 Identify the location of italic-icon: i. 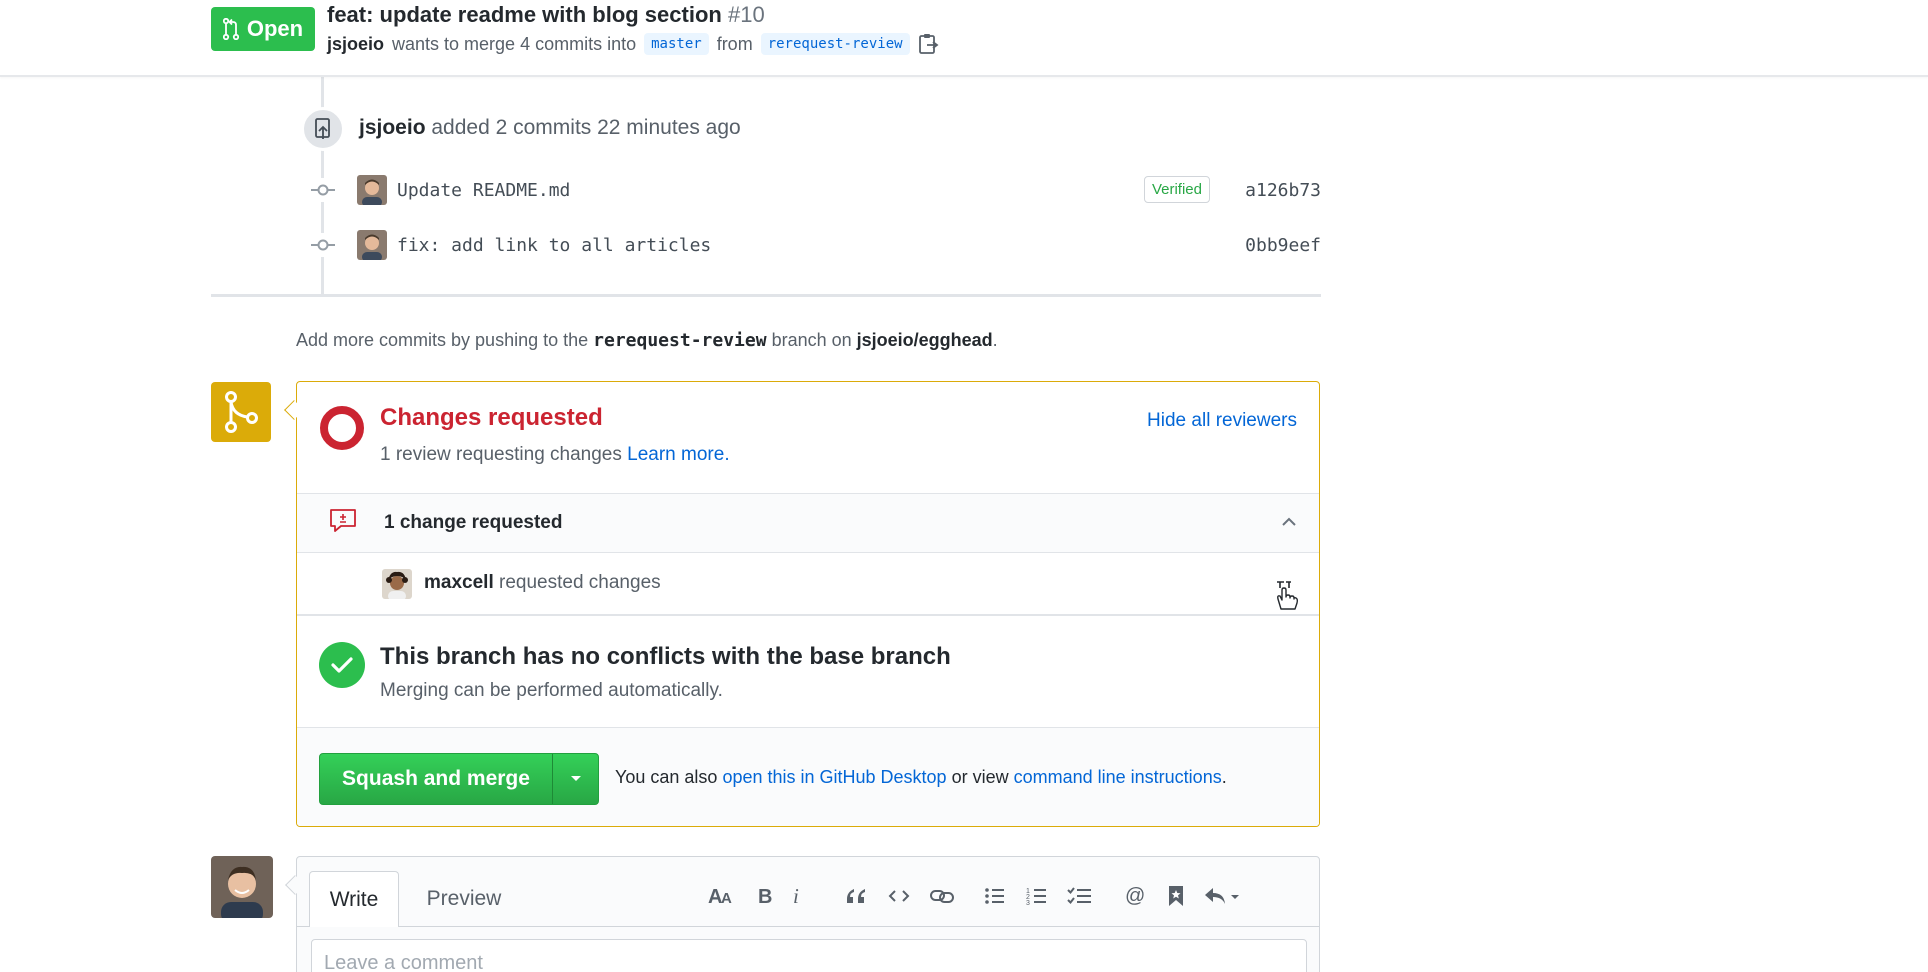
(797, 896).